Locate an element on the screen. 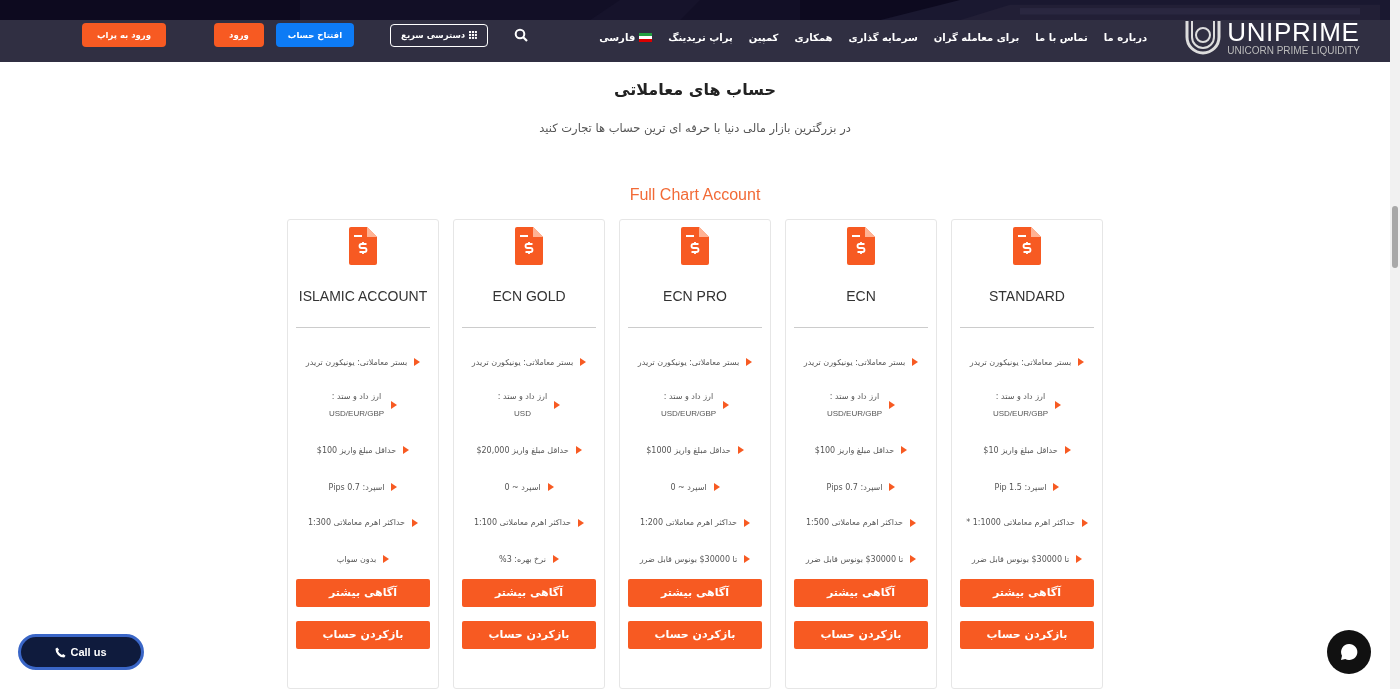 Image resolution: width=1400 pixels, height=689 pixels. logo: UNIPRIME UNICORN PRIME LIQUIDITY is located at coordinates (1271, 37).